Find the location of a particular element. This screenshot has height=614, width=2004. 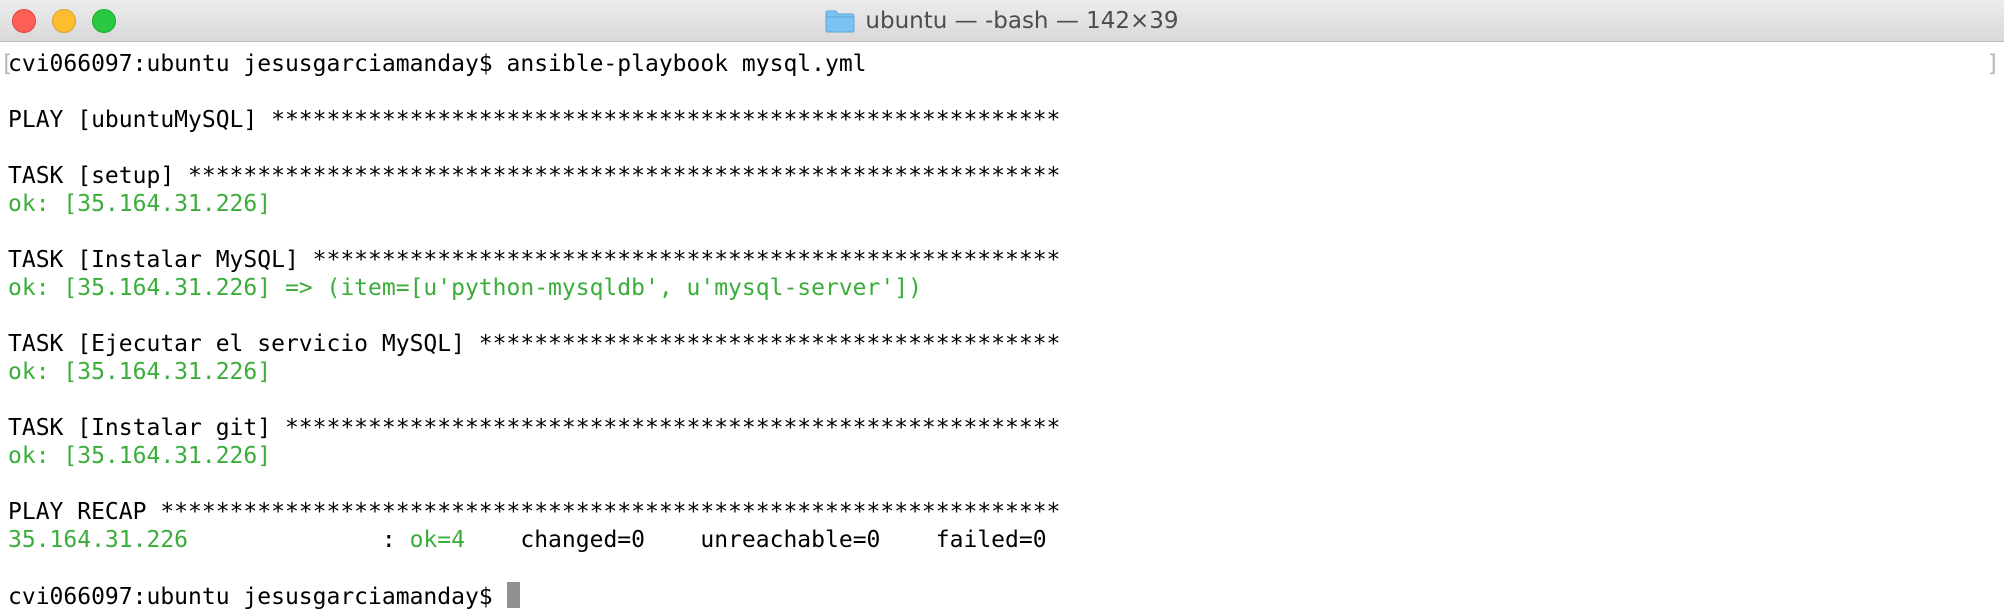

folder-icon is located at coordinates (840, 21).